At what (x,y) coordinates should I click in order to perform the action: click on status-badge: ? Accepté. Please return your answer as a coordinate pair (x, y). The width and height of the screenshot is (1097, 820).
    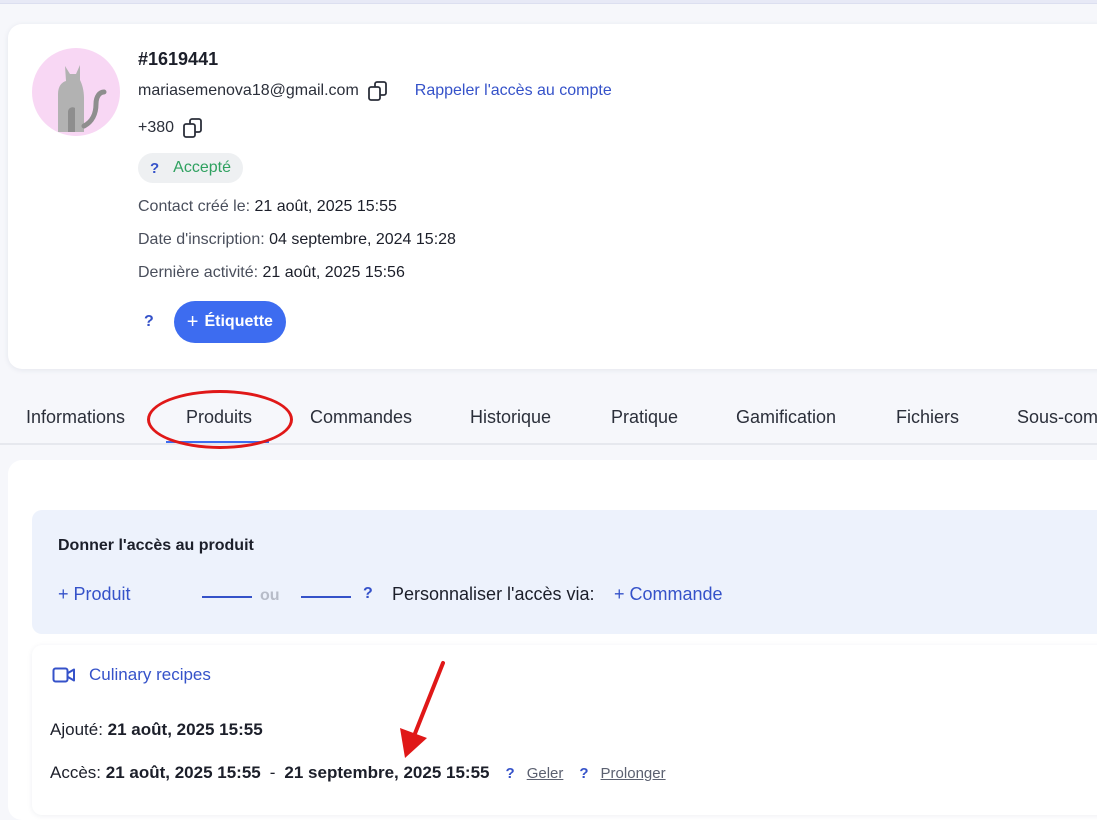
    Looking at the image, I should click on (190, 168).